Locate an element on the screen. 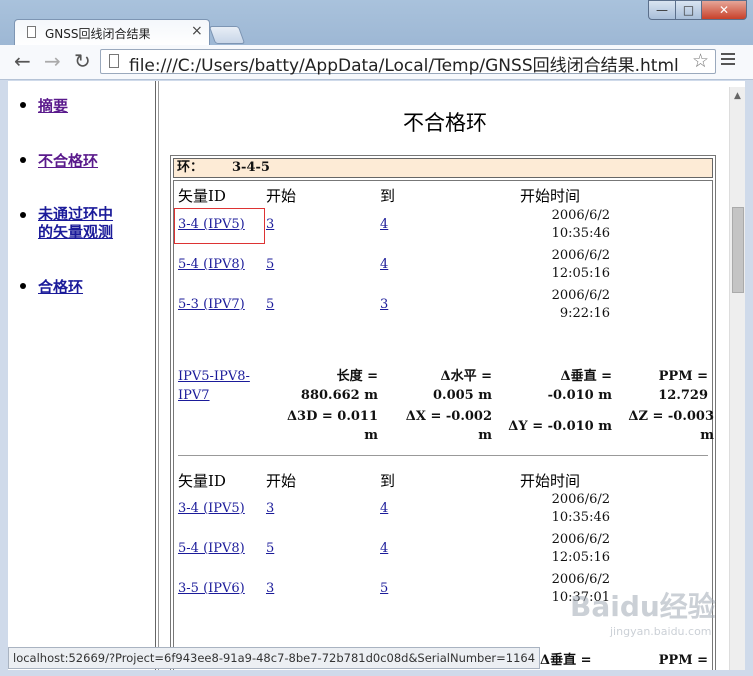  sidebar-item-failed-loops: 不合格环 is located at coordinates (58, 160).